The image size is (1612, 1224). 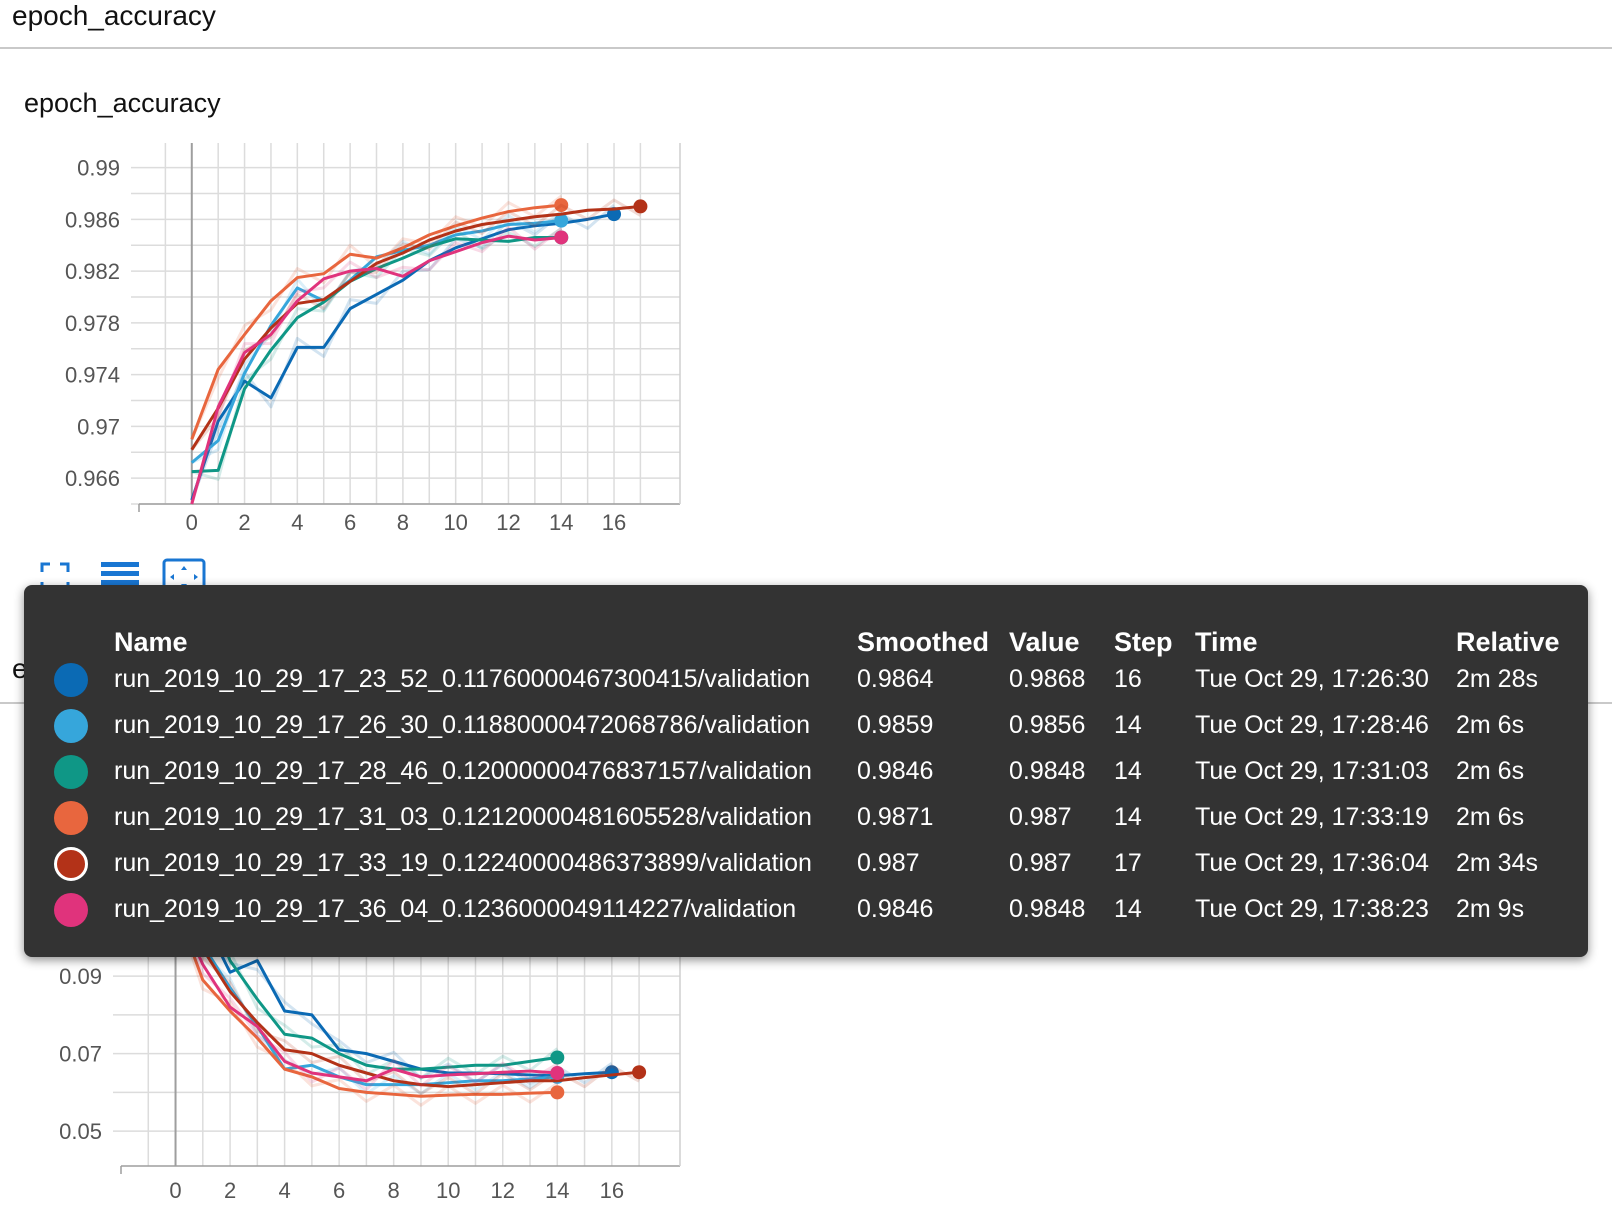 I want to click on tooltip-smoothed-cell: 0.987, so click(x=888, y=863).